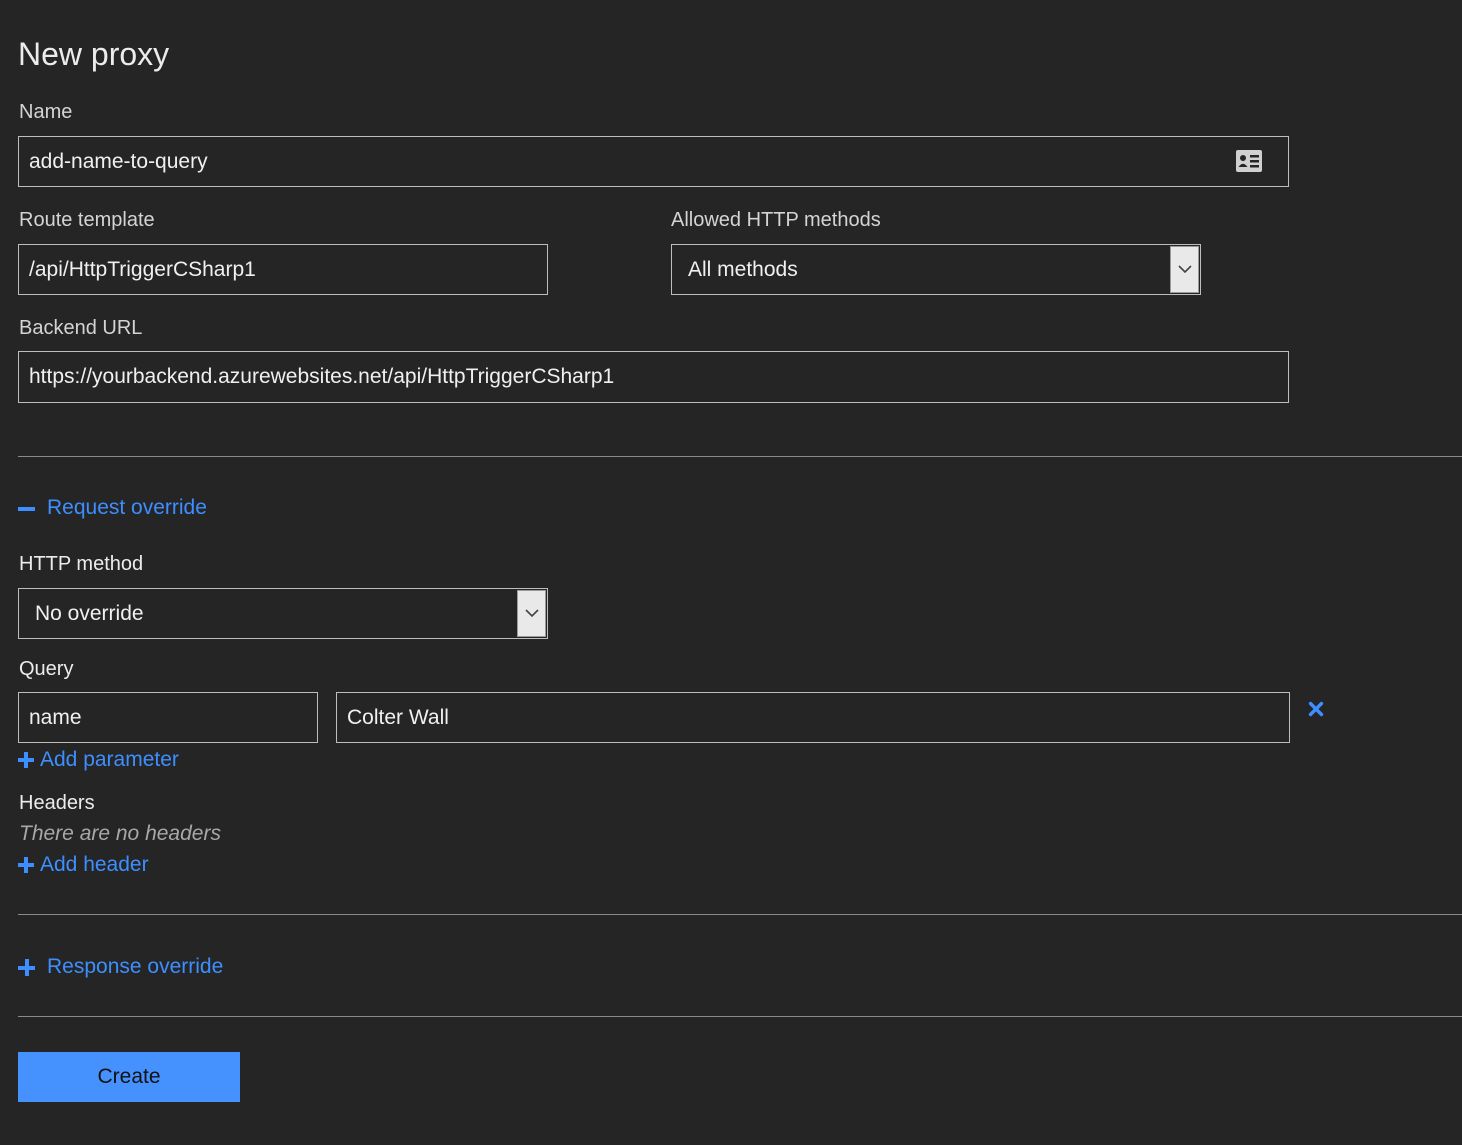 The height and width of the screenshot is (1145, 1462). Describe the element at coordinates (743, 269) in the screenshot. I see `allowed-methods-value: All methods` at that location.